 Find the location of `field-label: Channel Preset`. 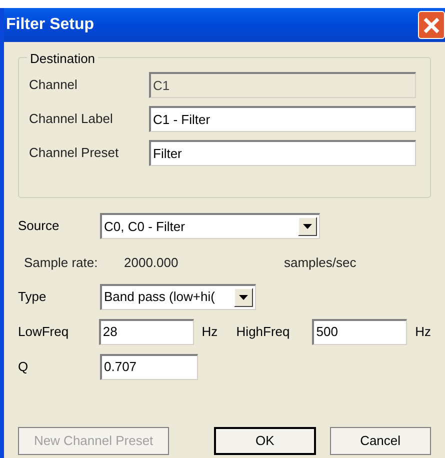

field-label: Channel Preset is located at coordinates (74, 153).